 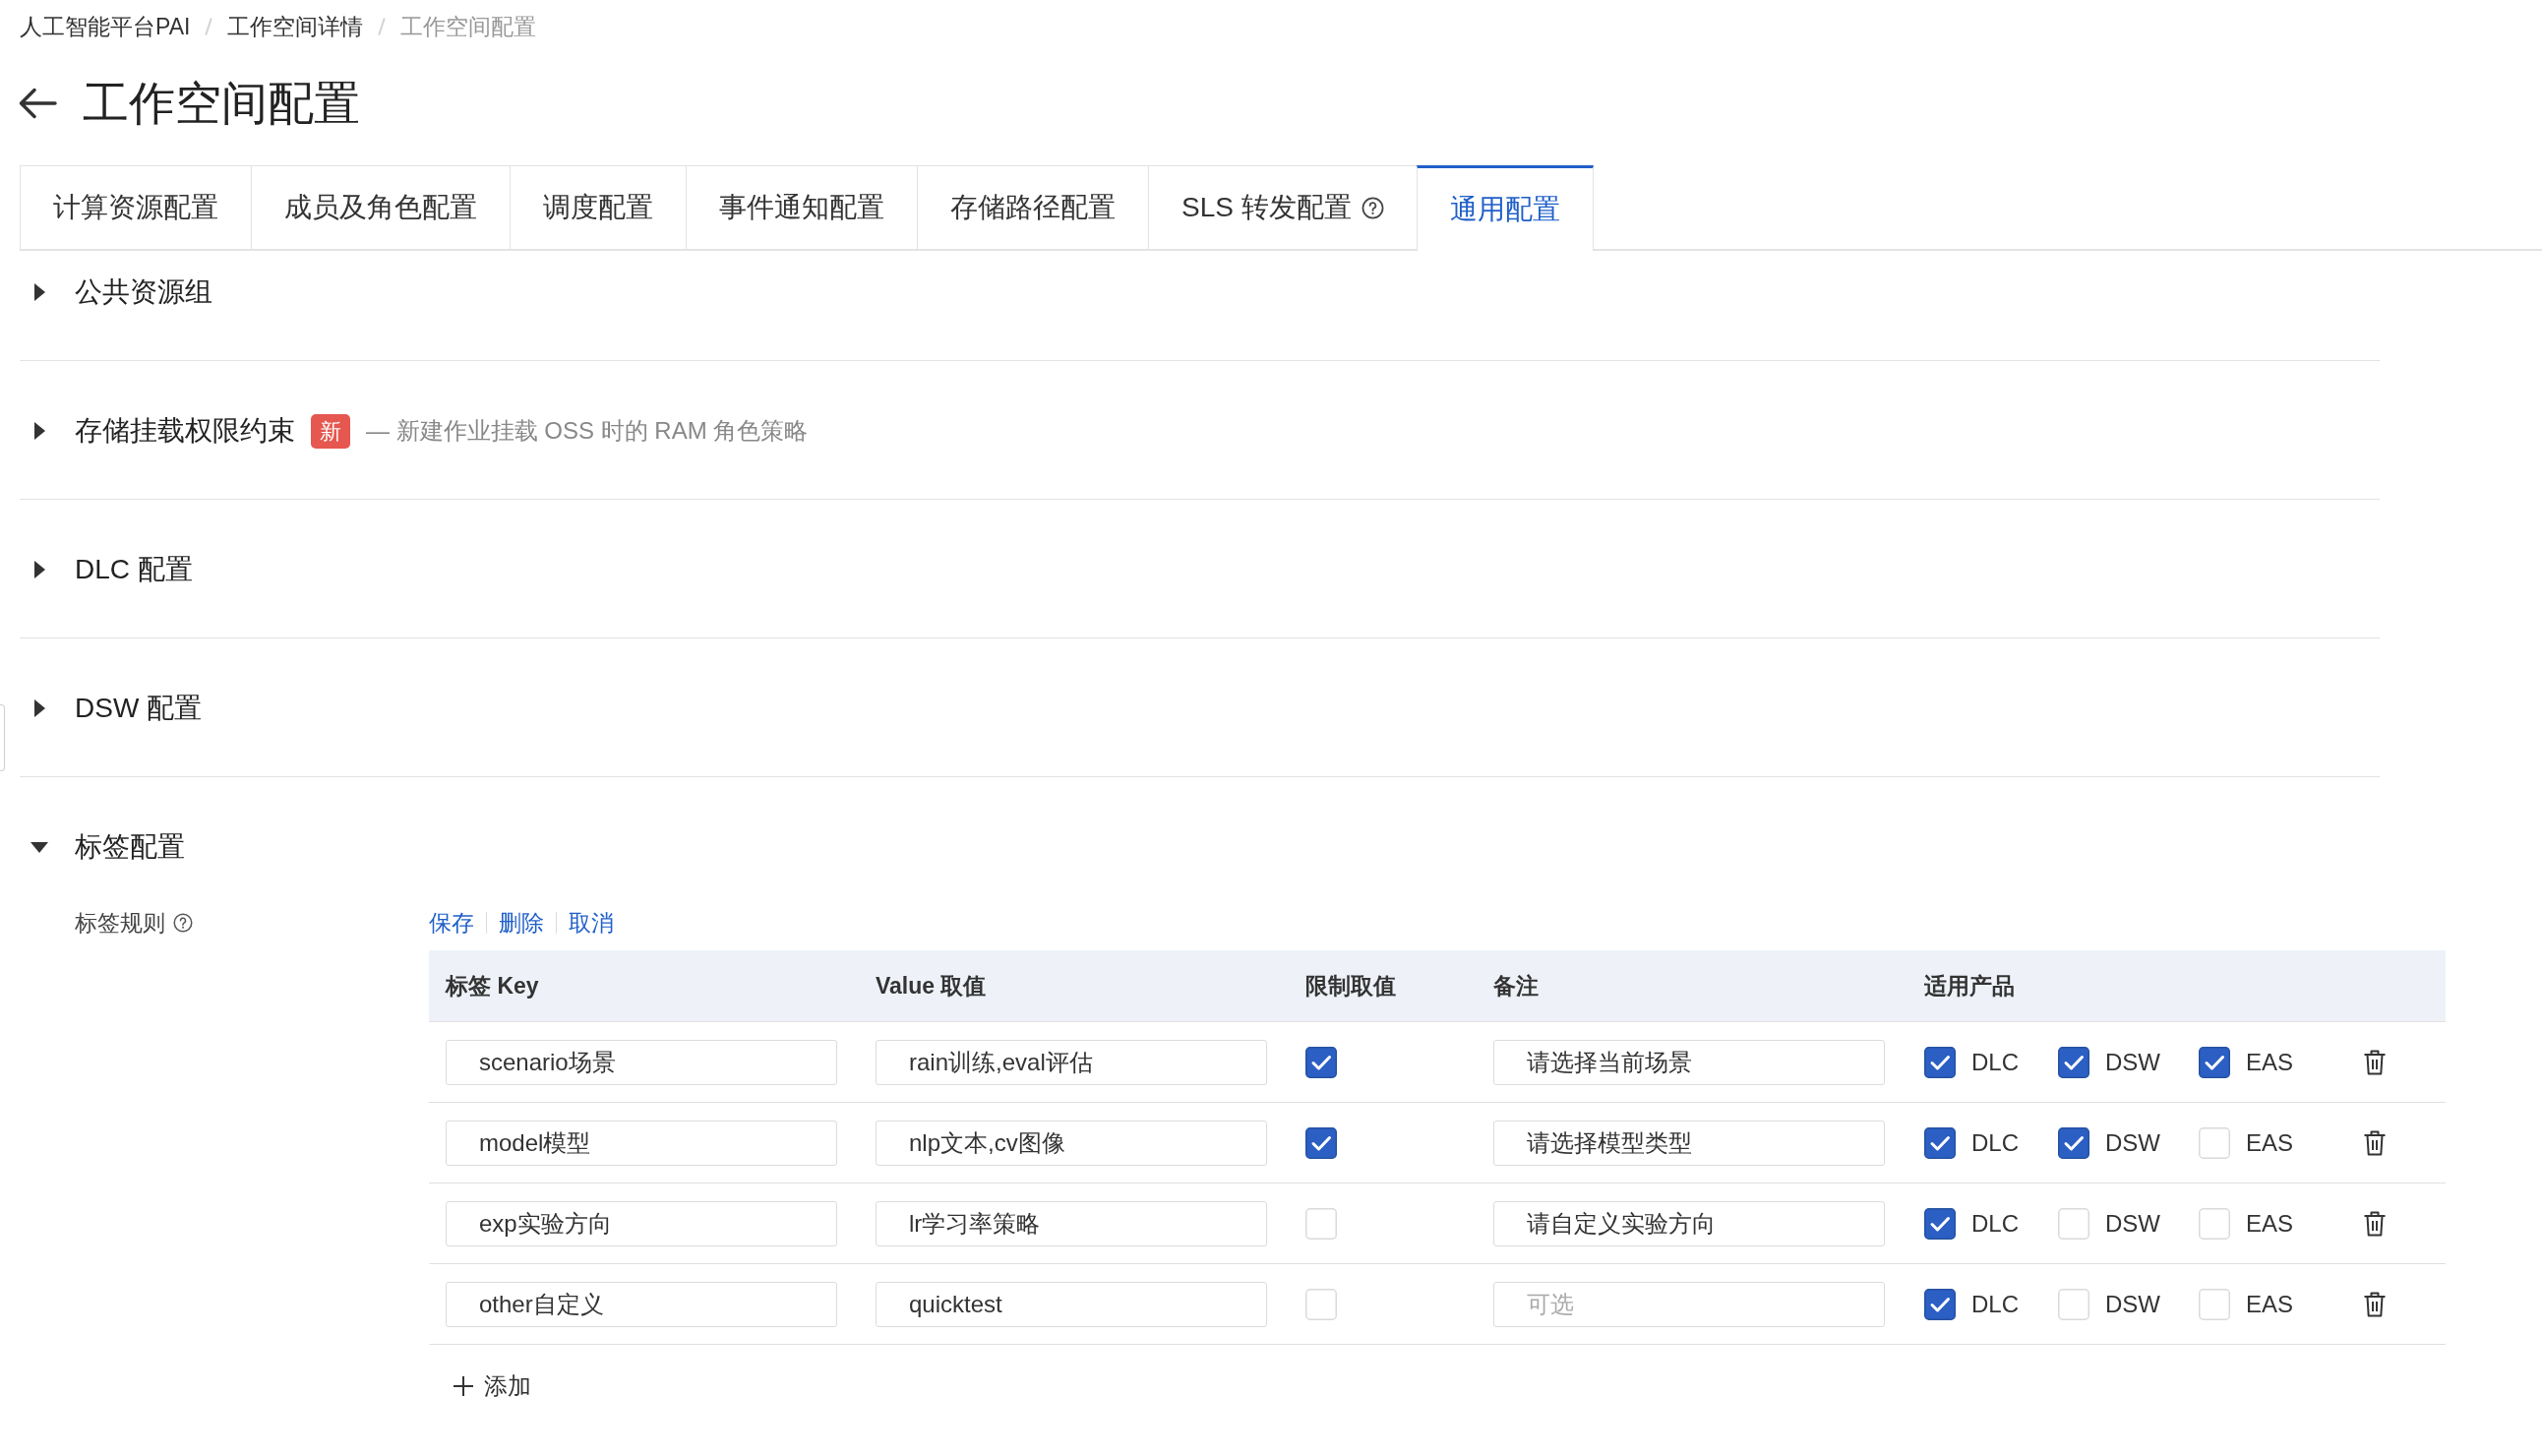 I want to click on column-header: 备注, so click(x=1517, y=986).